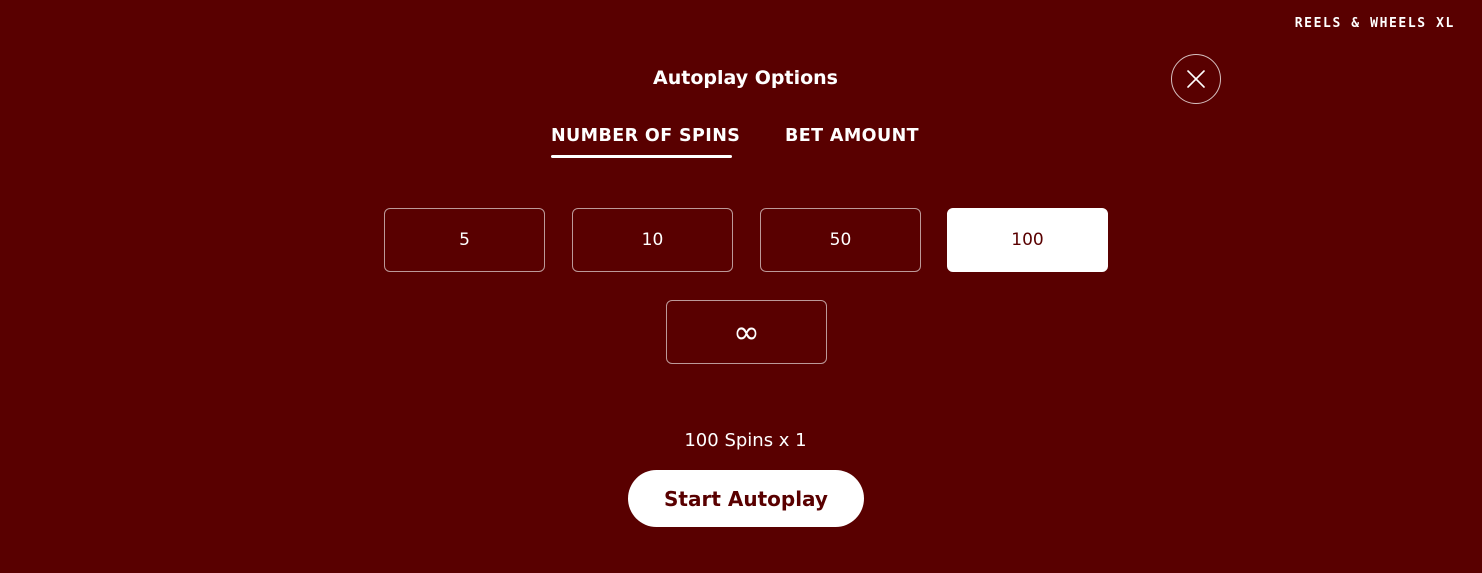 The width and height of the screenshot is (1482, 573). I want to click on tab-number-of-spins: NUMBER OF SPINS, so click(645, 136).